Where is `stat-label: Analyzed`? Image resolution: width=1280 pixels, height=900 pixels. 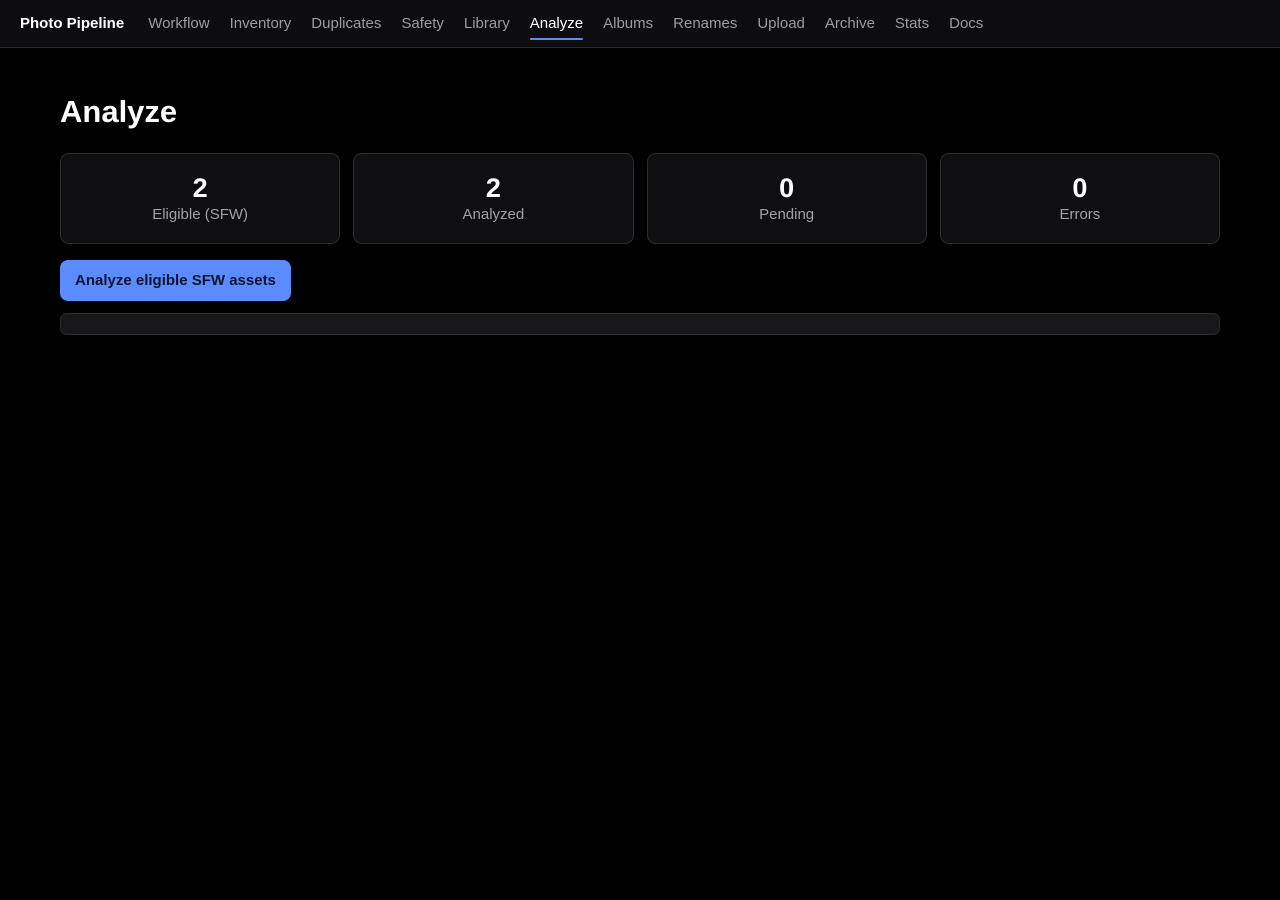 stat-label: Analyzed is located at coordinates (493, 214).